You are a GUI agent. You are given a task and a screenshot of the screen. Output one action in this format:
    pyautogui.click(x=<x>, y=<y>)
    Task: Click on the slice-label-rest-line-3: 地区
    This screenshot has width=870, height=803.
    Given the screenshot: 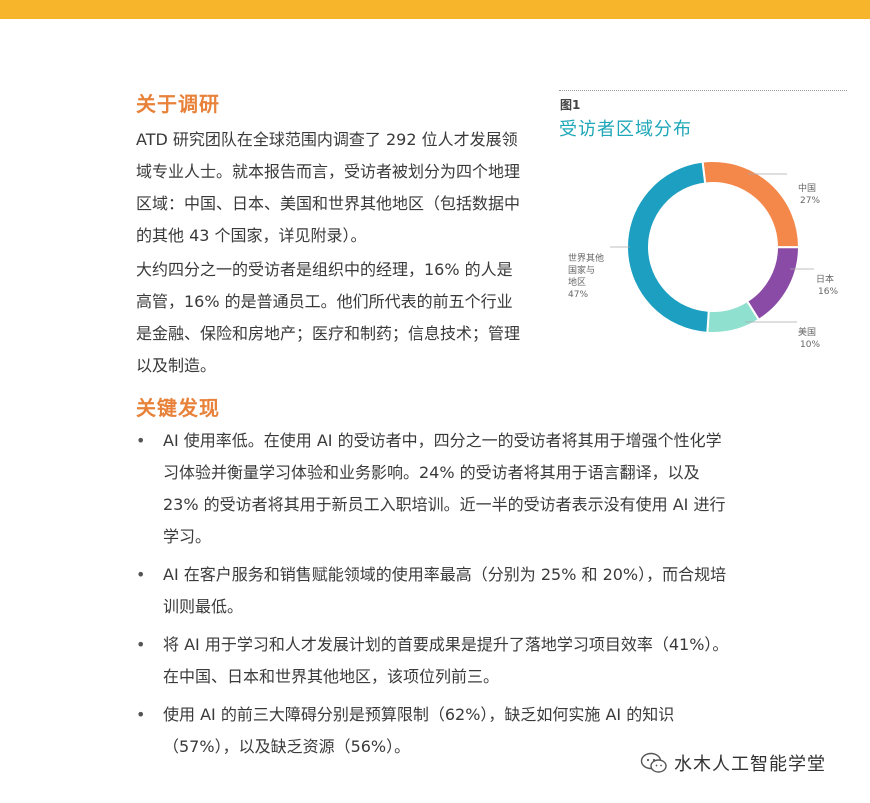 What is the action you would take?
    pyautogui.click(x=577, y=282)
    